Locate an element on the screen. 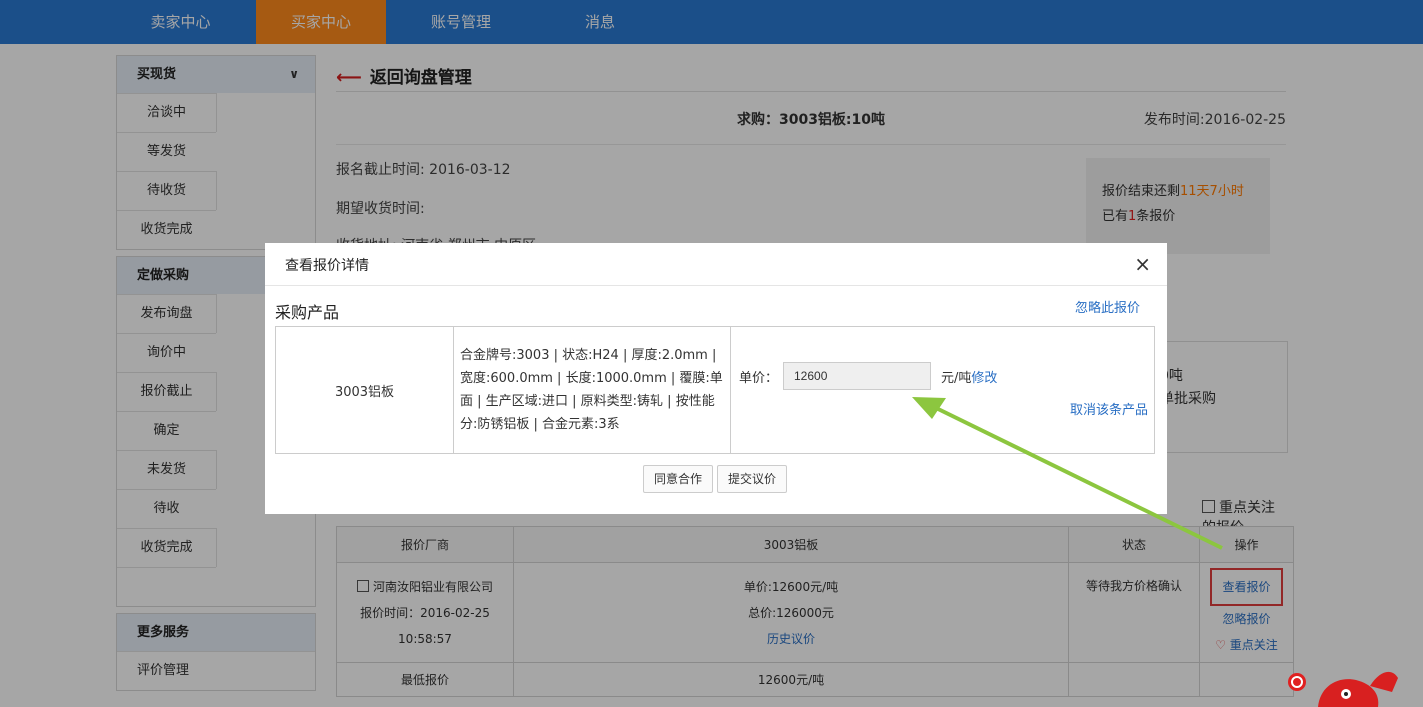 This screenshot has height=707, width=1423. product-name: 3003铝板 is located at coordinates (364, 390).